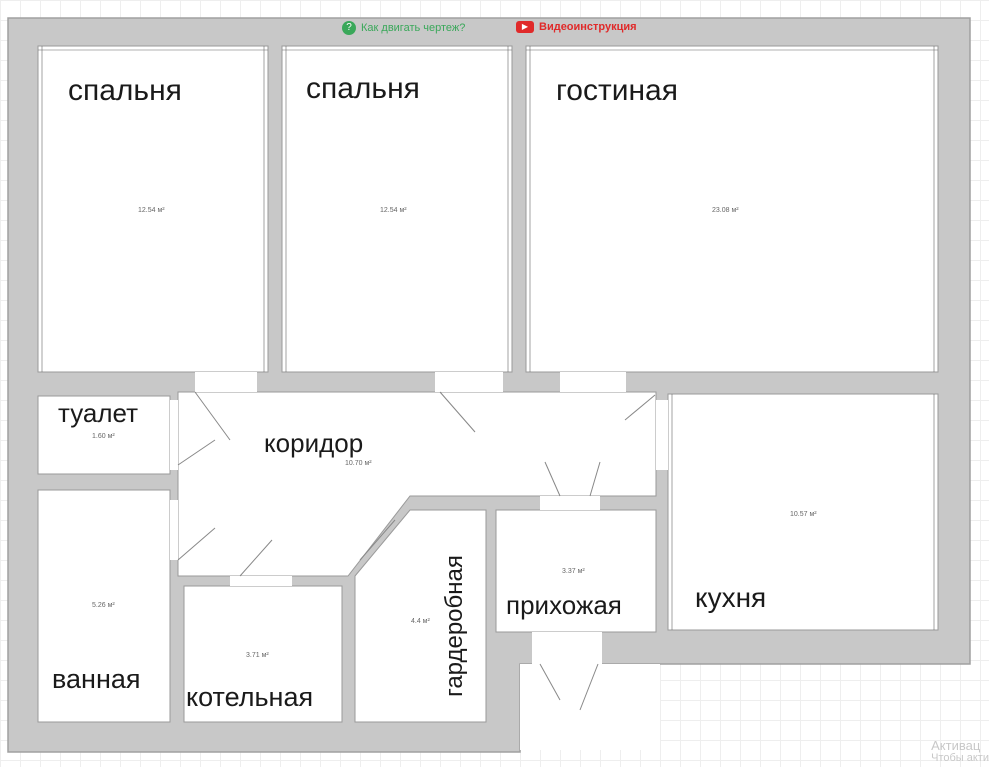 This screenshot has height=767, width=989. What do you see at coordinates (454, 626) in the screenshot?
I see `label-wardrobe: гардеробная` at bounding box center [454, 626].